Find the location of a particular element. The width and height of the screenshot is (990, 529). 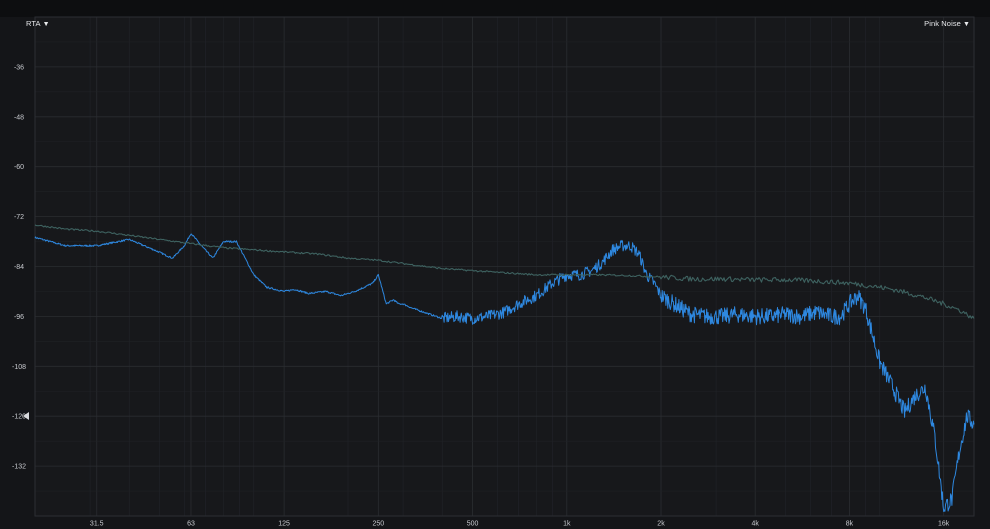

noise-source-label: Pink Noise is located at coordinates (942, 23).